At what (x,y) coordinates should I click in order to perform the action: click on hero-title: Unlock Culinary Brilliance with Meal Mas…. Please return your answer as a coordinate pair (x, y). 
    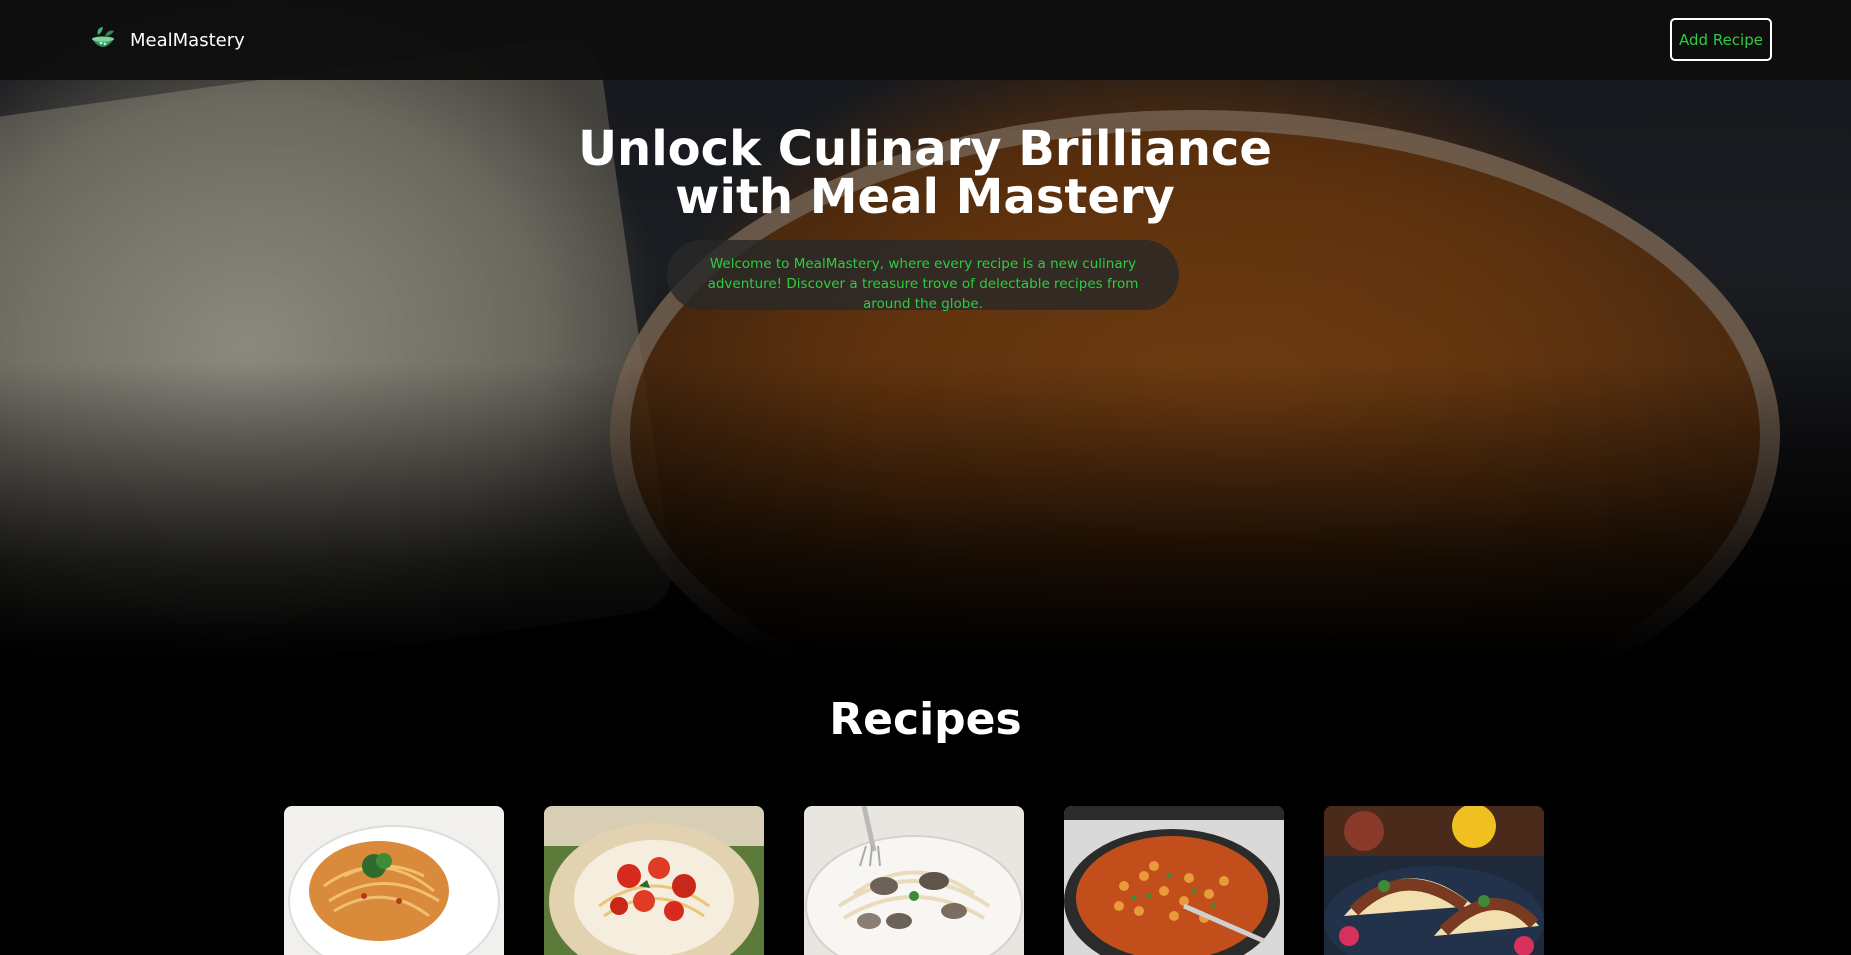
    Looking at the image, I should click on (925, 173).